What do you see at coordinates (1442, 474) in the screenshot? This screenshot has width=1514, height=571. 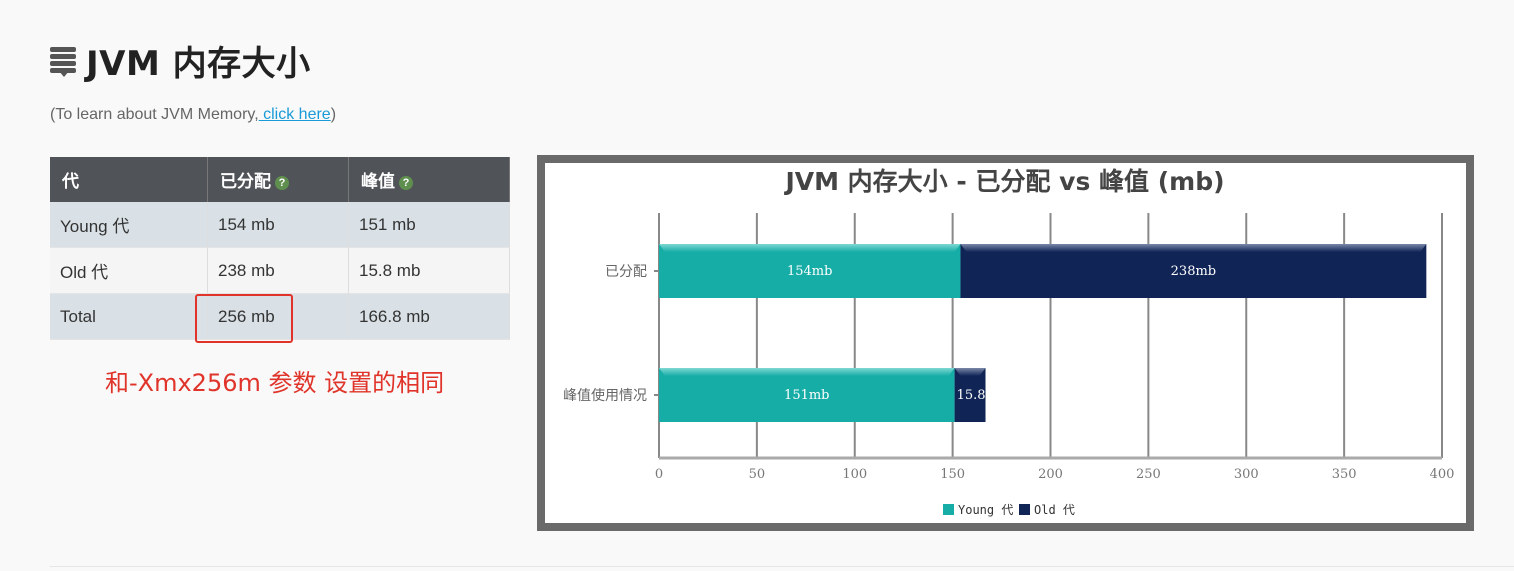 I see `x-tick-label: 400` at bounding box center [1442, 474].